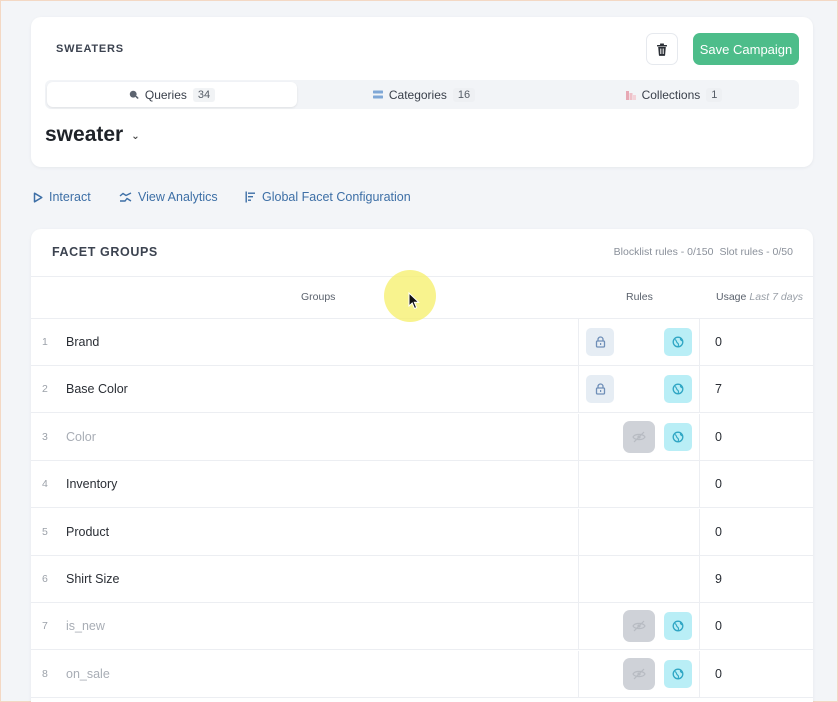  I want to click on global-facet-config-label: Global Facet Configuration, so click(336, 197).